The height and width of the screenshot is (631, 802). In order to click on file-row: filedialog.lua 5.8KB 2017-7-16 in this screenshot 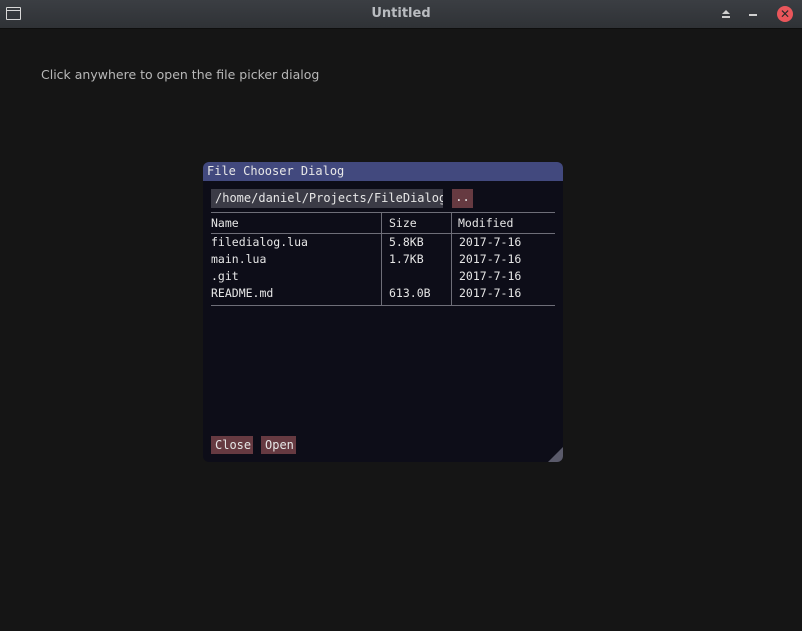, I will do `click(383, 243)`.